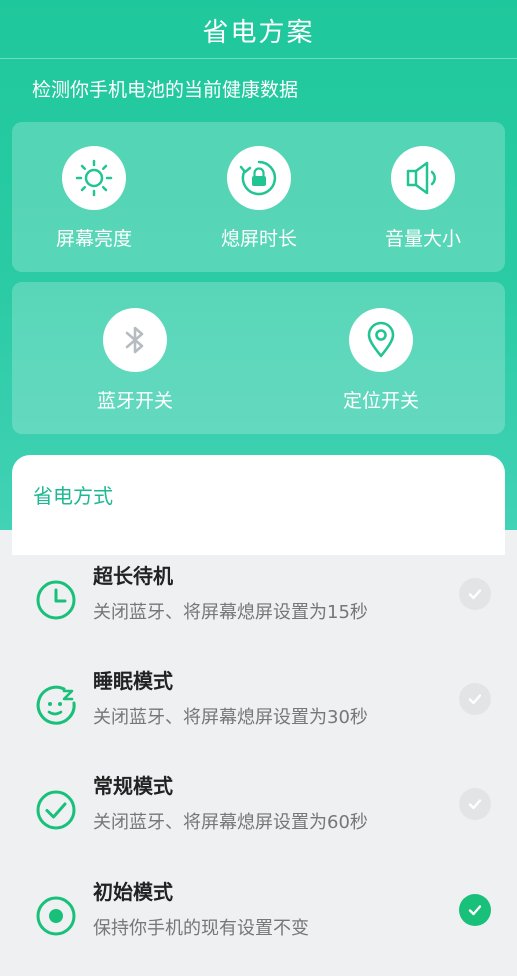 This screenshot has height=976, width=517. Describe the element at coordinates (134, 401) in the screenshot. I see `bluetooth-label: 蓝牙开关` at that location.